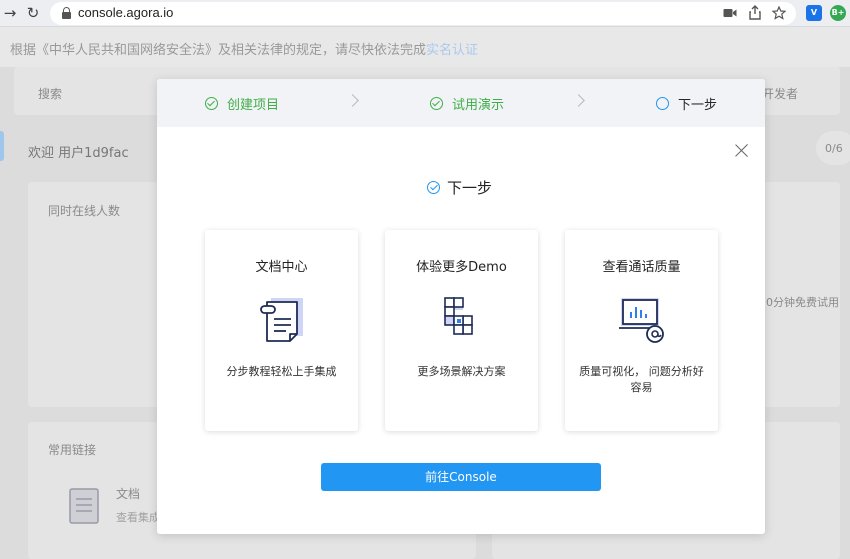 The image size is (850, 559). Describe the element at coordinates (641, 267) in the screenshot. I see `card-title: 查看通话质量` at that location.